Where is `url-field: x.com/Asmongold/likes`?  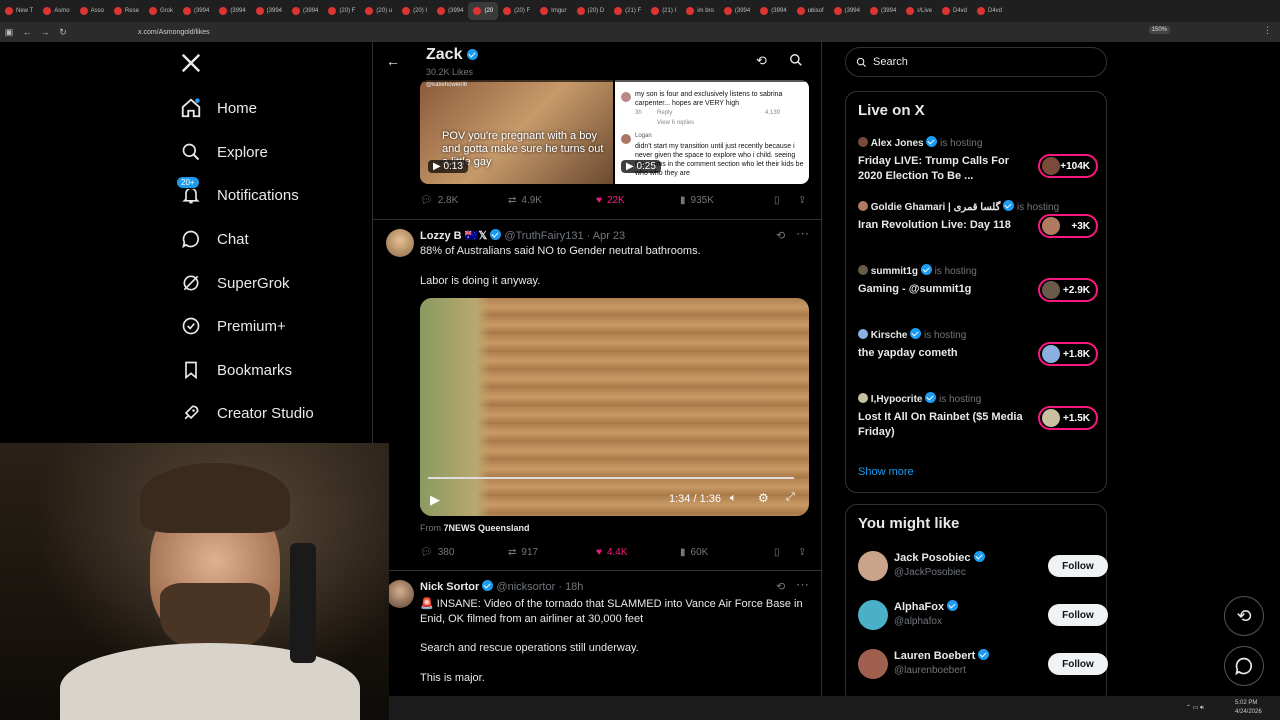
url-field: x.com/Asmongold/likes is located at coordinates (174, 32).